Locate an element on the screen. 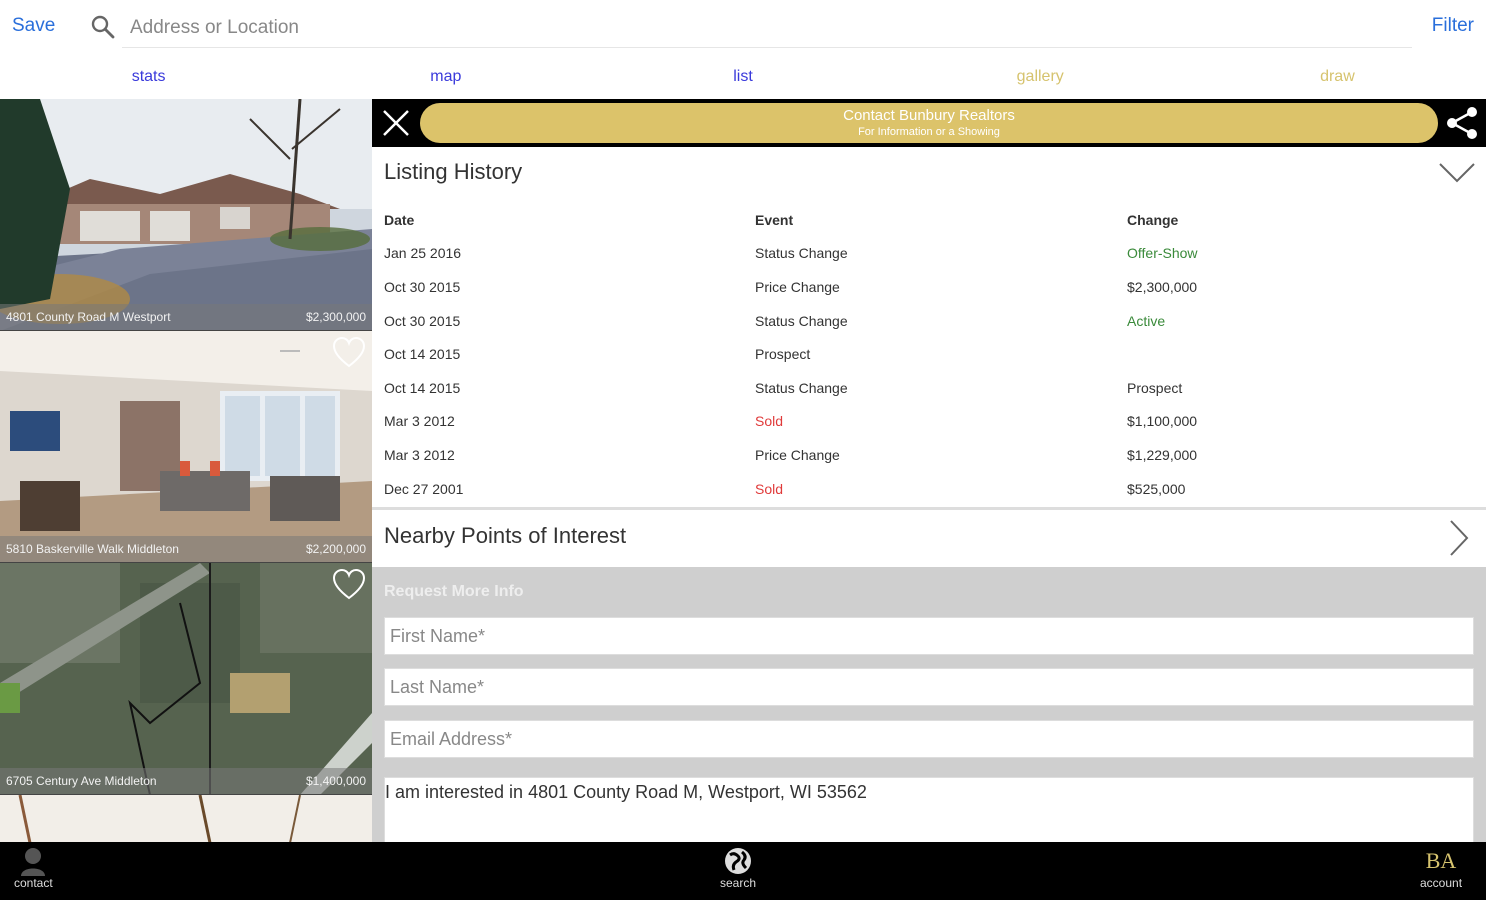 The image size is (1486, 900). table-row: Mar 3 2012 Price Change $1,229,000 is located at coordinates (934, 455).